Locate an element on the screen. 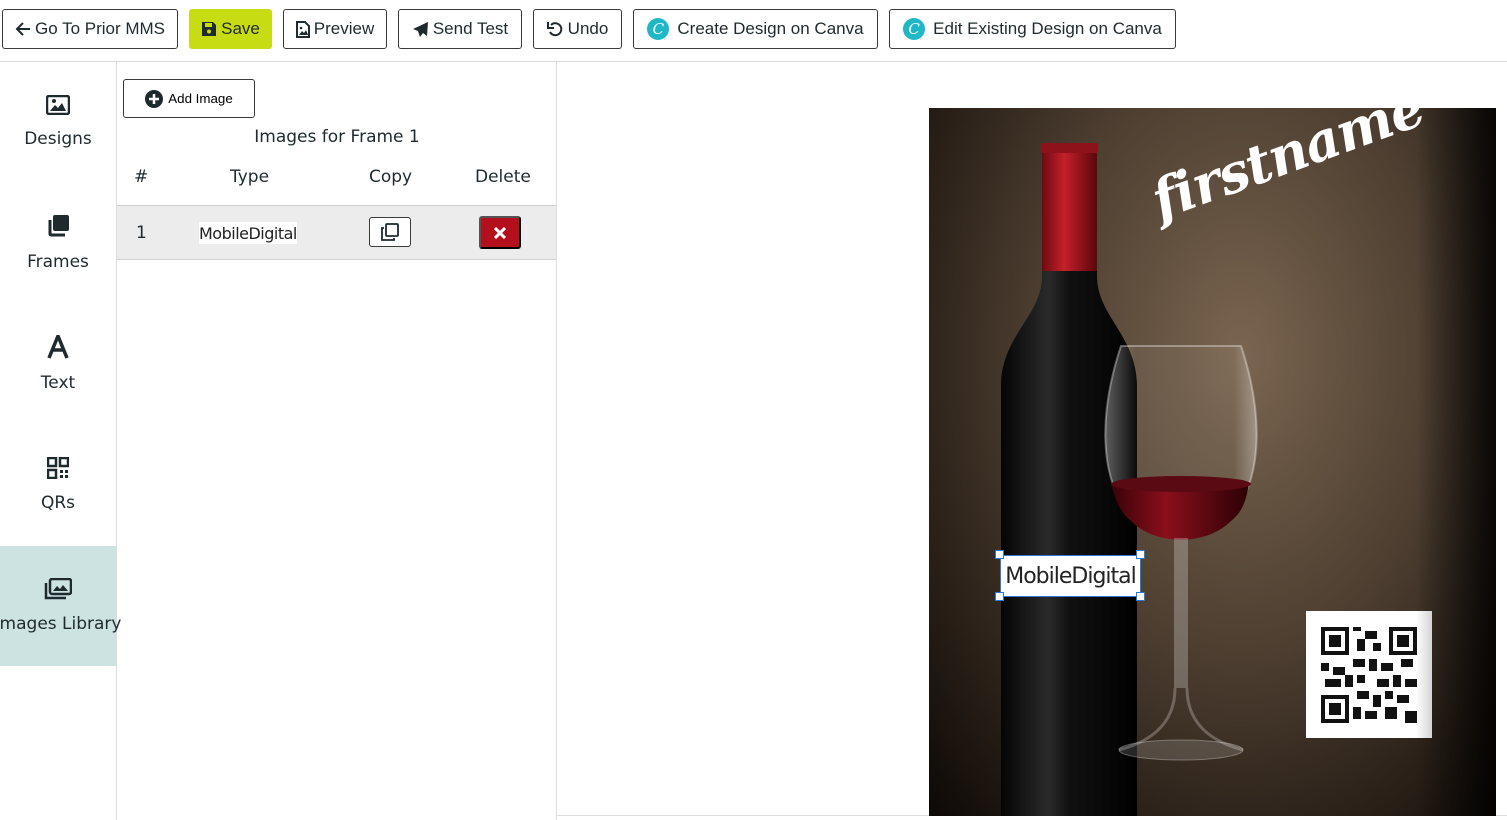  preview-label: Preview is located at coordinates (344, 28).